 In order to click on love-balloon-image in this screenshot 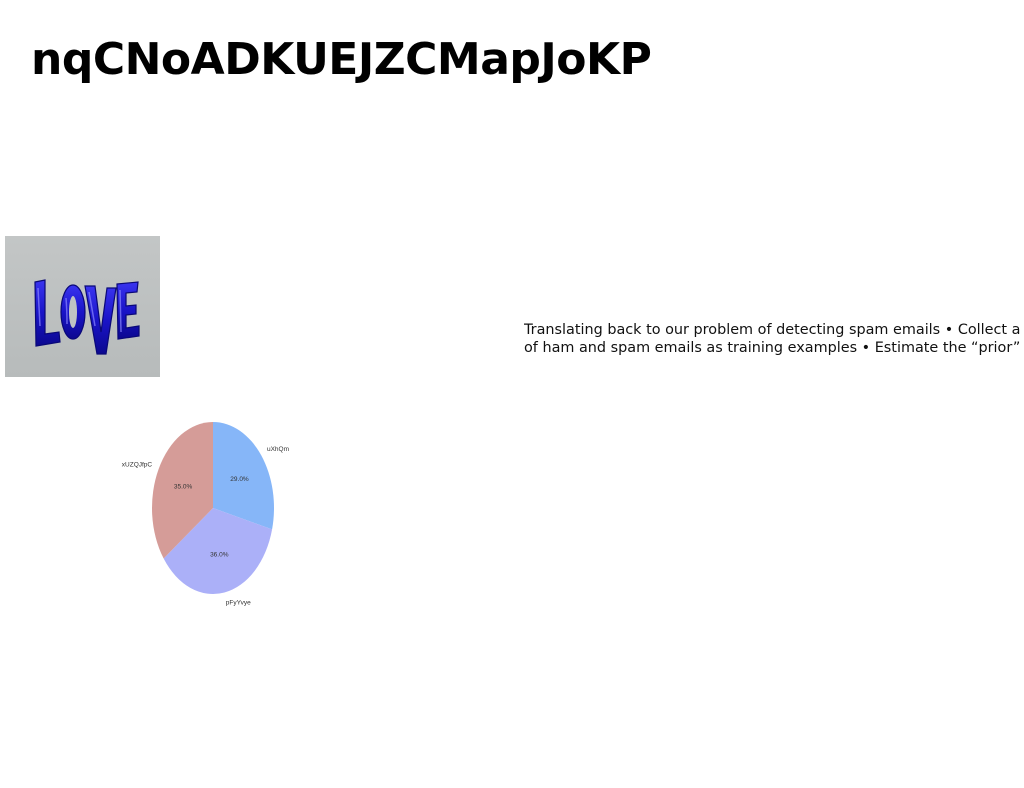, I will do `click(82, 306)`.